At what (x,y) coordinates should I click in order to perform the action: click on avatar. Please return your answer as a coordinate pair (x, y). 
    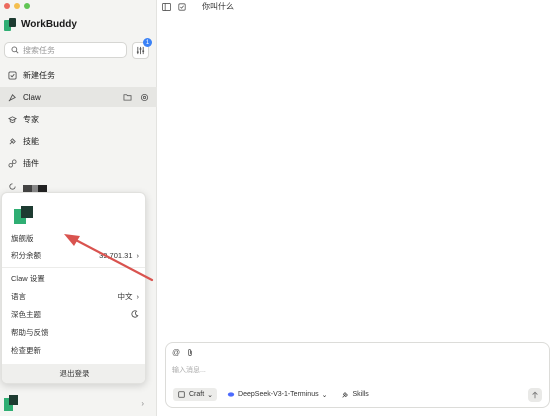
    Looking at the image, I should click on (11, 403).